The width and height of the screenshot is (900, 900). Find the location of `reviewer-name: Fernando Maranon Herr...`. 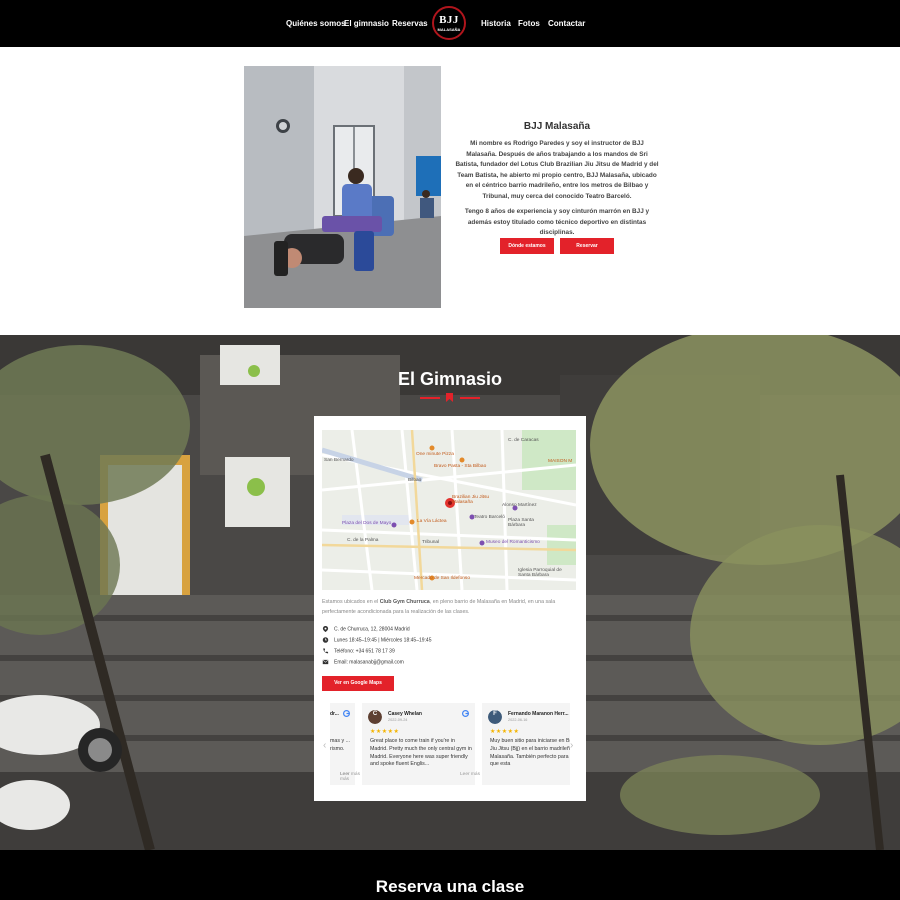

reviewer-name: Fernando Maranon Herr... is located at coordinates (538, 714).